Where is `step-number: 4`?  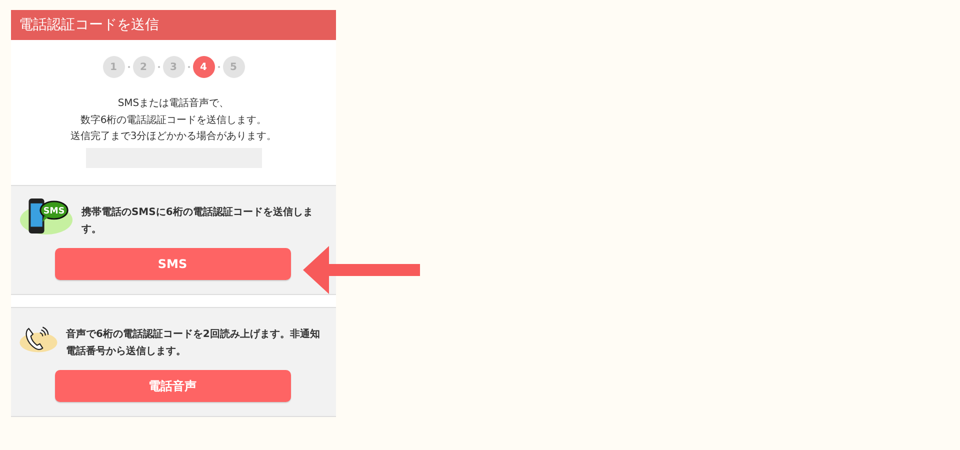
step-number: 4 is located at coordinates (203, 67).